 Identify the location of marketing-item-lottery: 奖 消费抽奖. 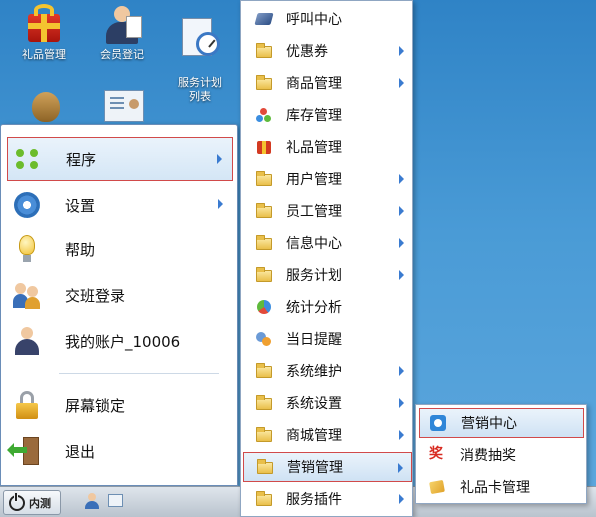
(501, 455).